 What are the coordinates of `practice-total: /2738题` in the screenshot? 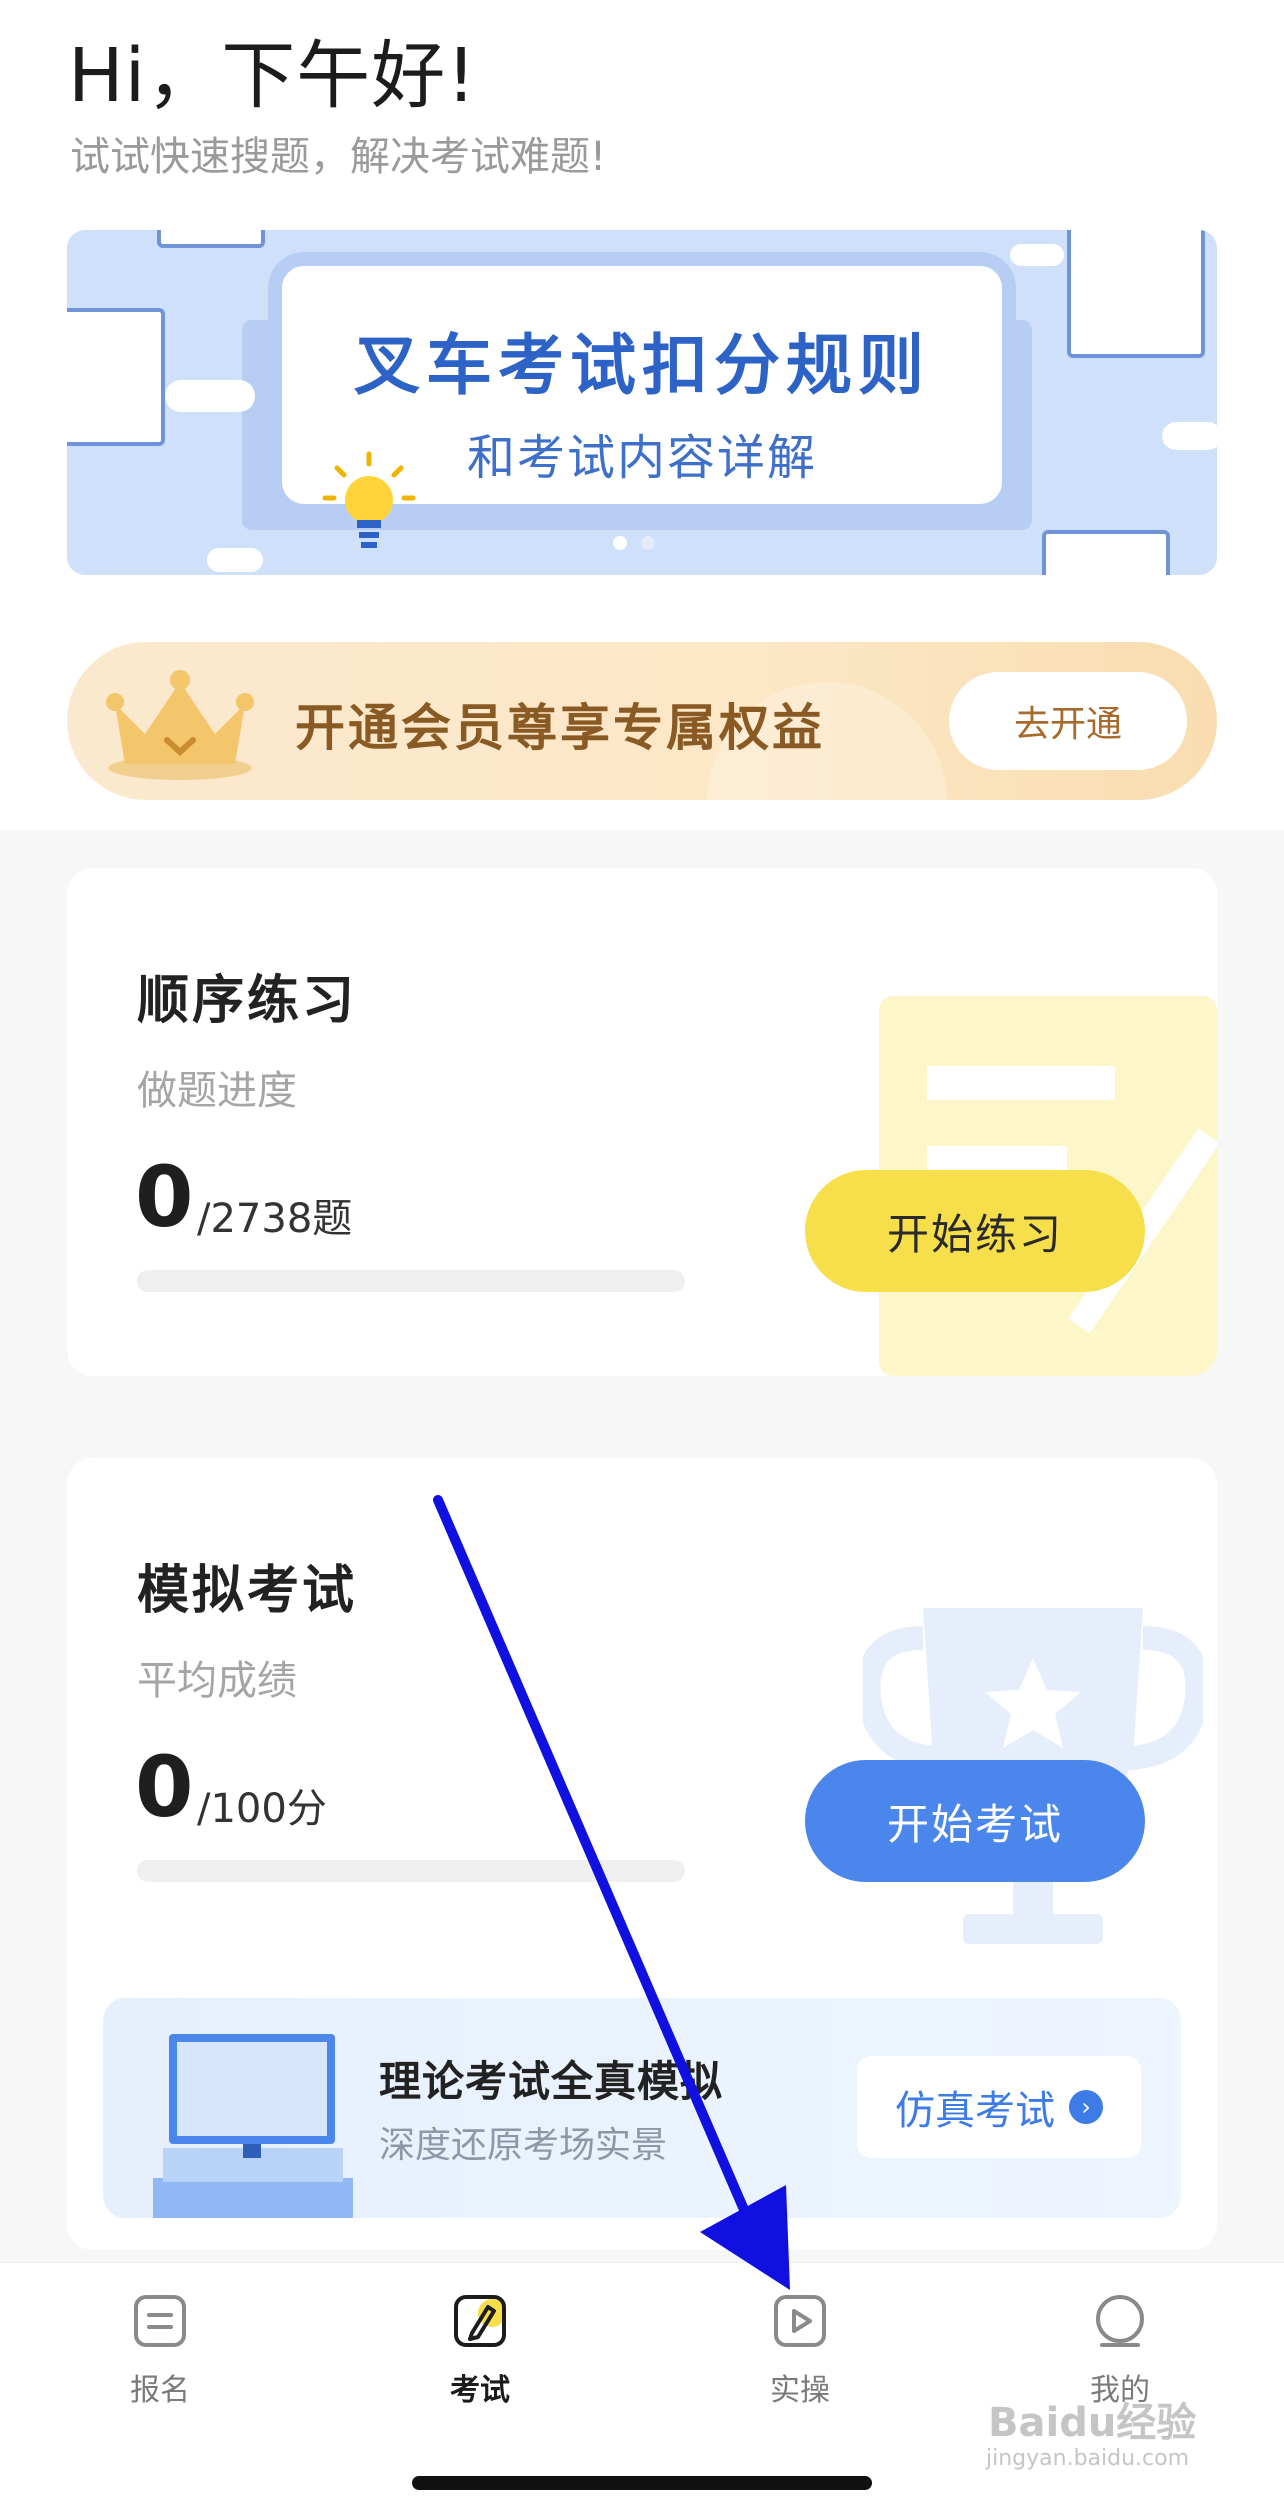 It's located at (275, 1219).